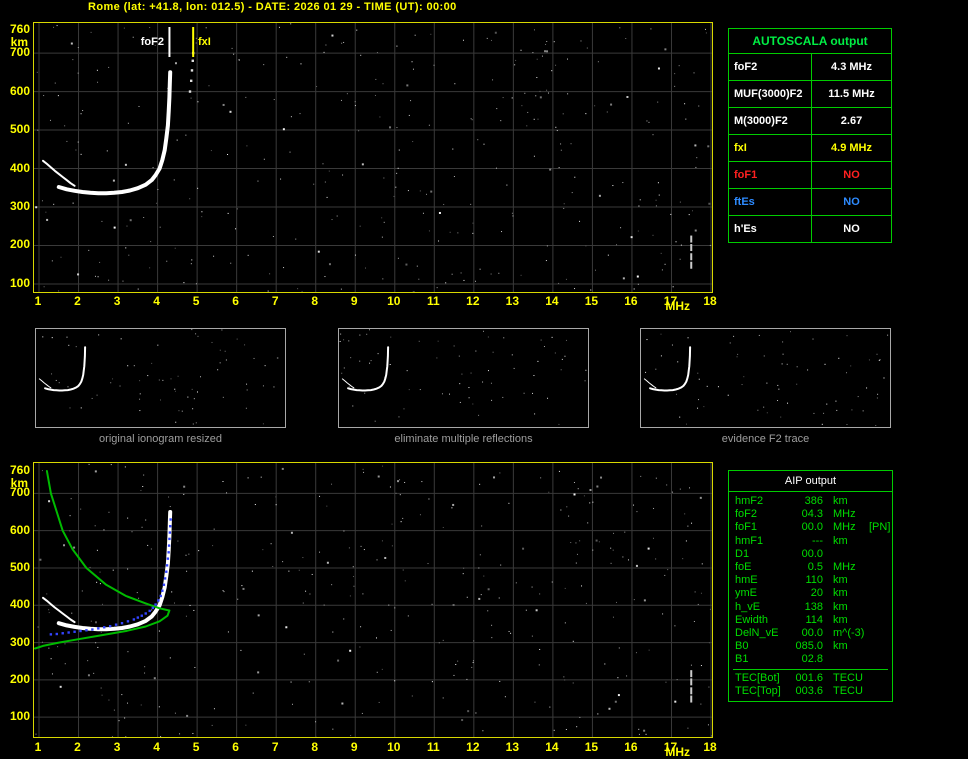 The width and height of the screenshot is (968, 759). Describe the element at coordinates (19, 167) in the screenshot. I see `y-axis-tick-label: 400` at that location.